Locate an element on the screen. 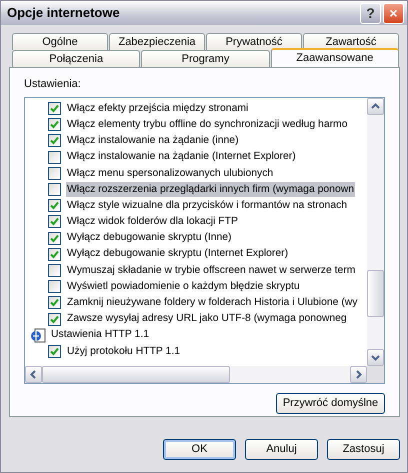 This screenshot has height=473, width=408. setting-label: Włącz style wizualne dla przycisków i formantów na stronach is located at coordinates (207, 206).